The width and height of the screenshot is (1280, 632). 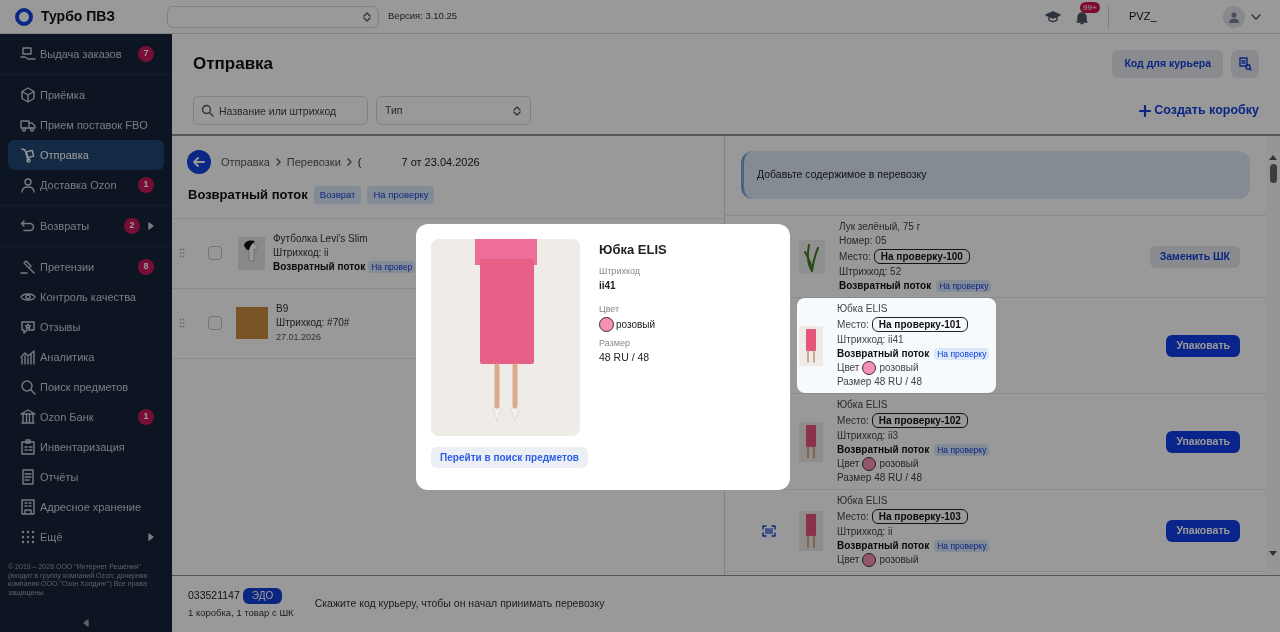 I want to click on graduation-cap-icon, so click(x=1053, y=16).